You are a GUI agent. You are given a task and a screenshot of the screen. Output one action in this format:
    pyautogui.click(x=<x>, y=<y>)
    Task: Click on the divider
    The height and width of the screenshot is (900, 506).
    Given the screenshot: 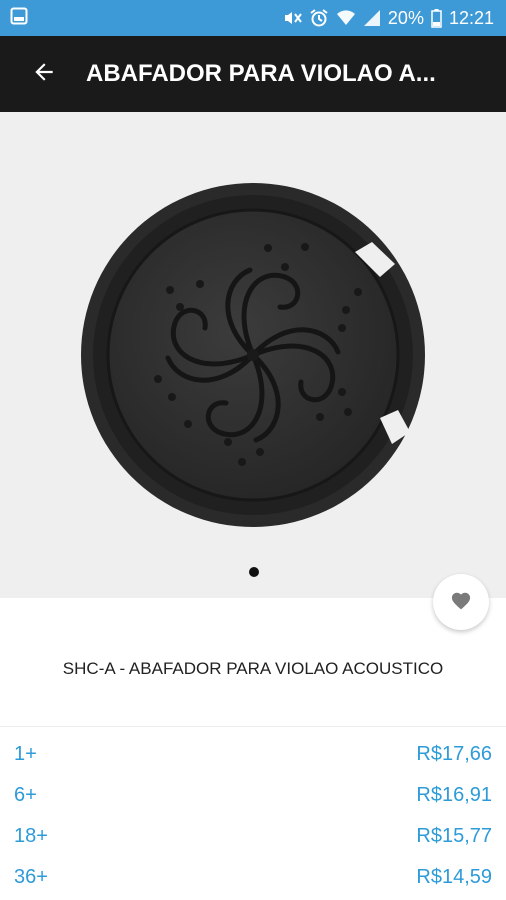 What is the action you would take?
    pyautogui.click(x=253, y=726)
    